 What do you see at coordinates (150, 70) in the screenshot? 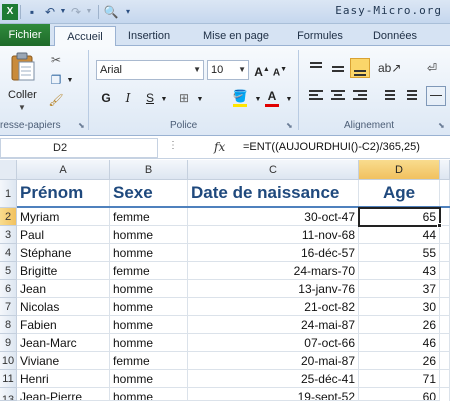
I see `font-name-select: Arial ▼` at bounding box center [150, 70].